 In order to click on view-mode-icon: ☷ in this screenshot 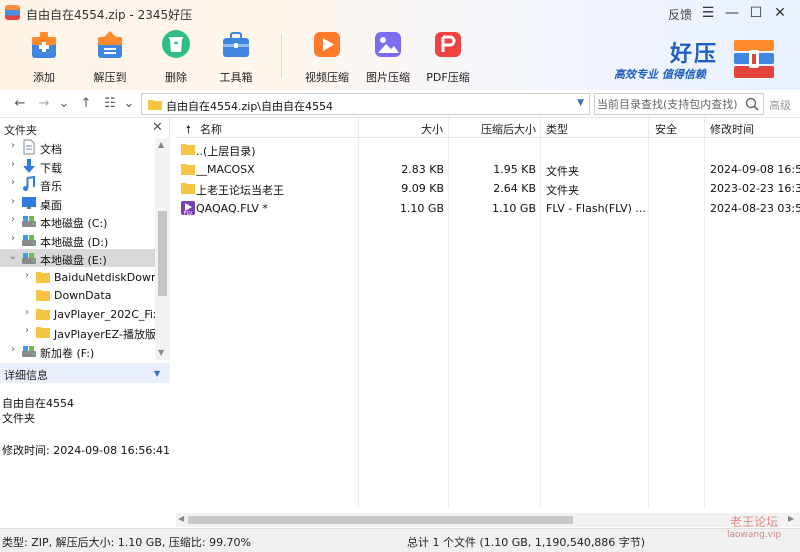, I will do `click(110, 104)`.